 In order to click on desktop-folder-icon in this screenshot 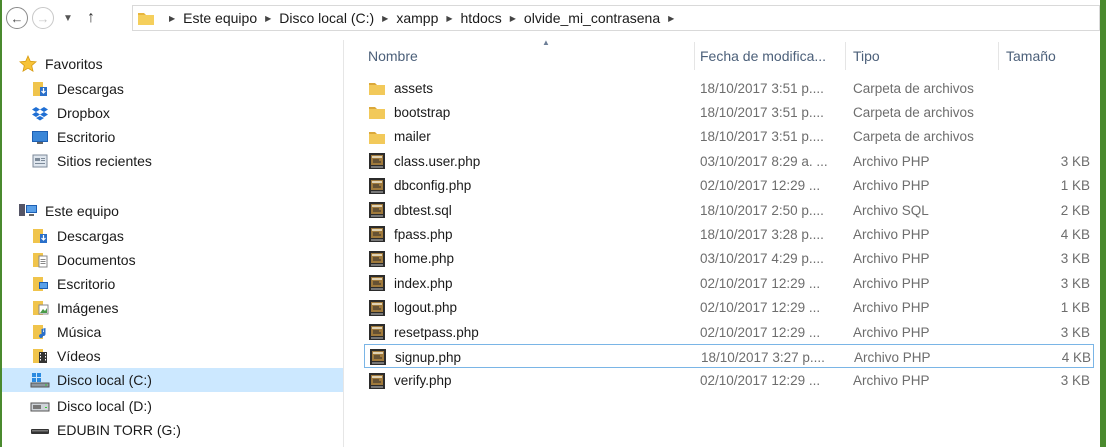, I will do `click(40, 284)`.